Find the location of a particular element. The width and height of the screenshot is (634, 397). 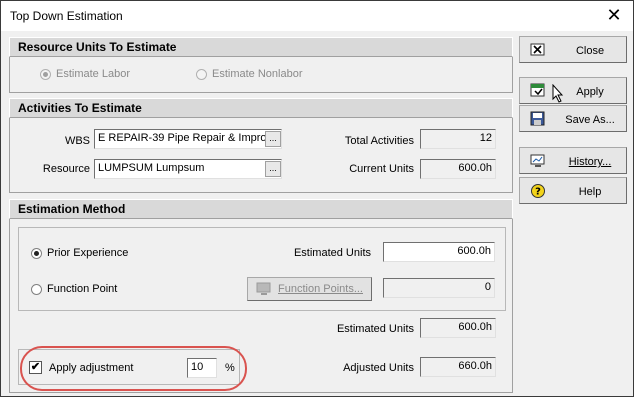

help-icon: ? is located at coordinates (538, 191).